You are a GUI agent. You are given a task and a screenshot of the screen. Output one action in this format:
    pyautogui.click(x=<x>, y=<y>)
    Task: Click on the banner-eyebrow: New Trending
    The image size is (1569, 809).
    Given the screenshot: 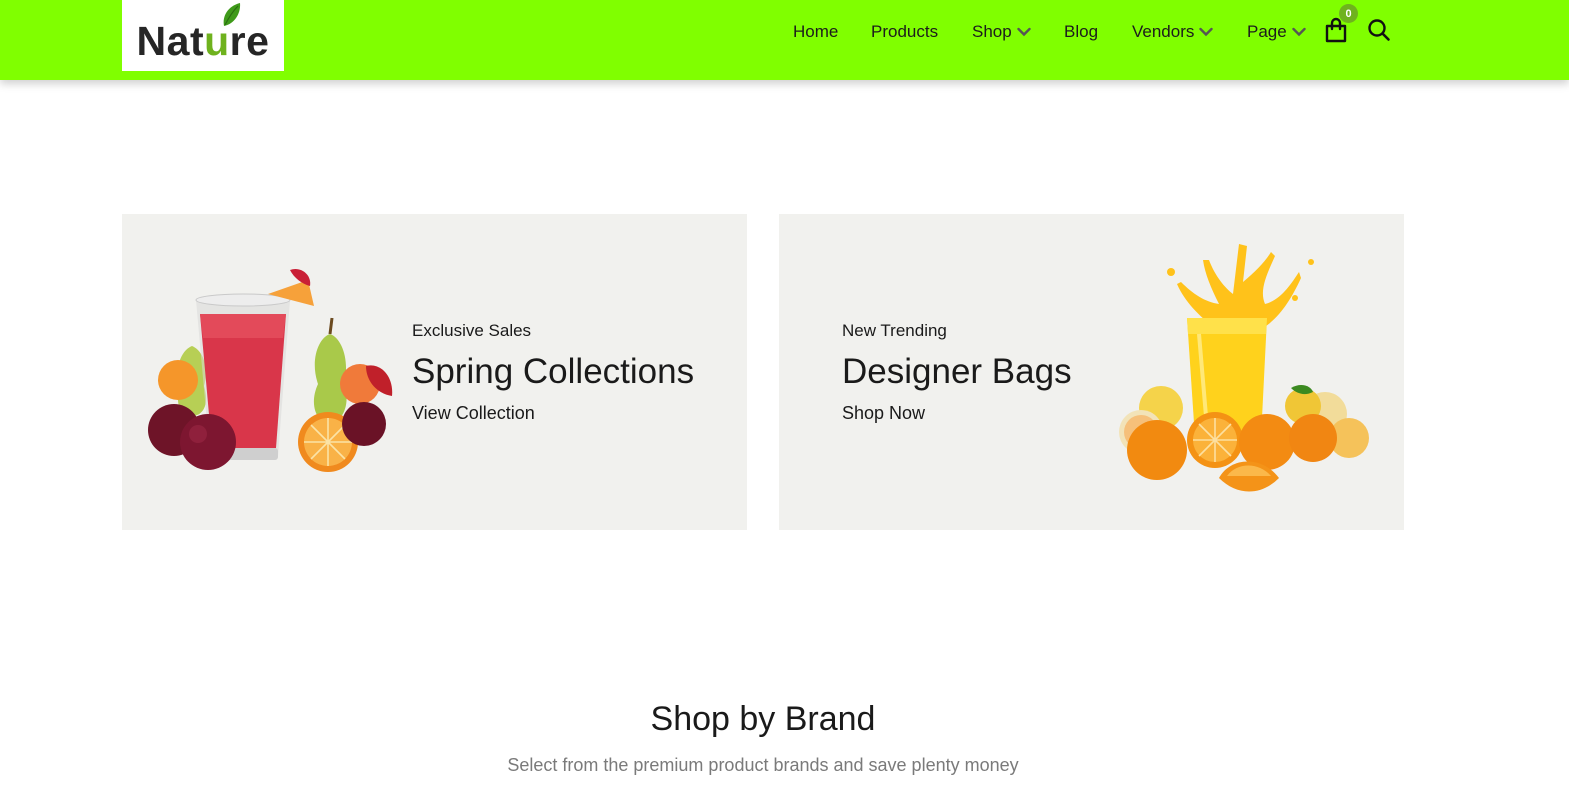 What is the action you would take?
    pyautogui.click(x=894, y=330)
    